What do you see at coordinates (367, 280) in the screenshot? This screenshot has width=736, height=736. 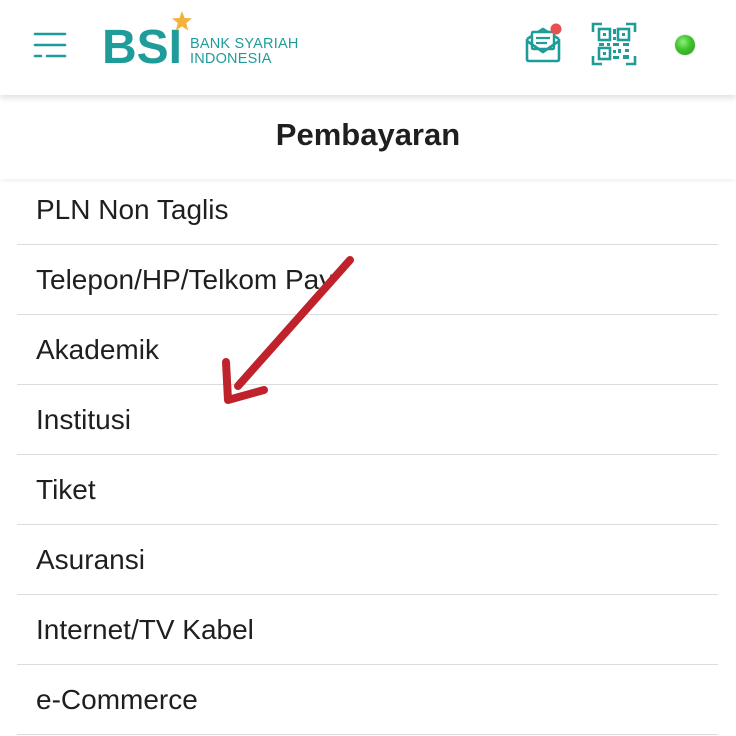 I see `menu-item-telepon: Telepon/HP/Telkom Pay` at bounding box center [367, 280].